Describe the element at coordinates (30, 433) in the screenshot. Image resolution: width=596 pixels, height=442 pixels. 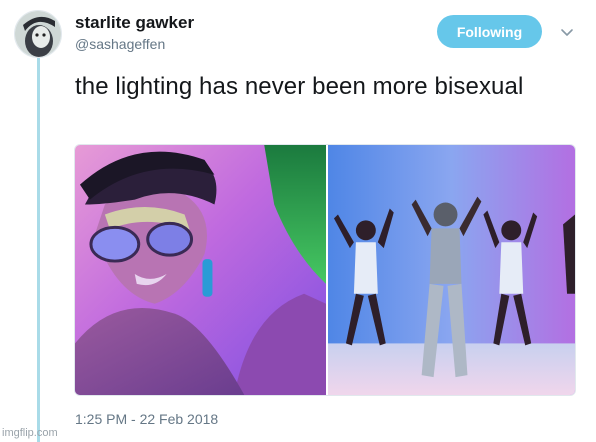
I see `imgflip-watermark: imgflip.com` at that location.